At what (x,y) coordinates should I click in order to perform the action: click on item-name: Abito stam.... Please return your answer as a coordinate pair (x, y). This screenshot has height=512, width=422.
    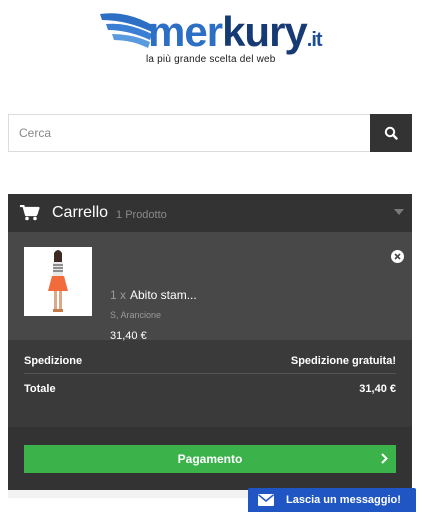
    Looking at the image, I should click on (163, 295).